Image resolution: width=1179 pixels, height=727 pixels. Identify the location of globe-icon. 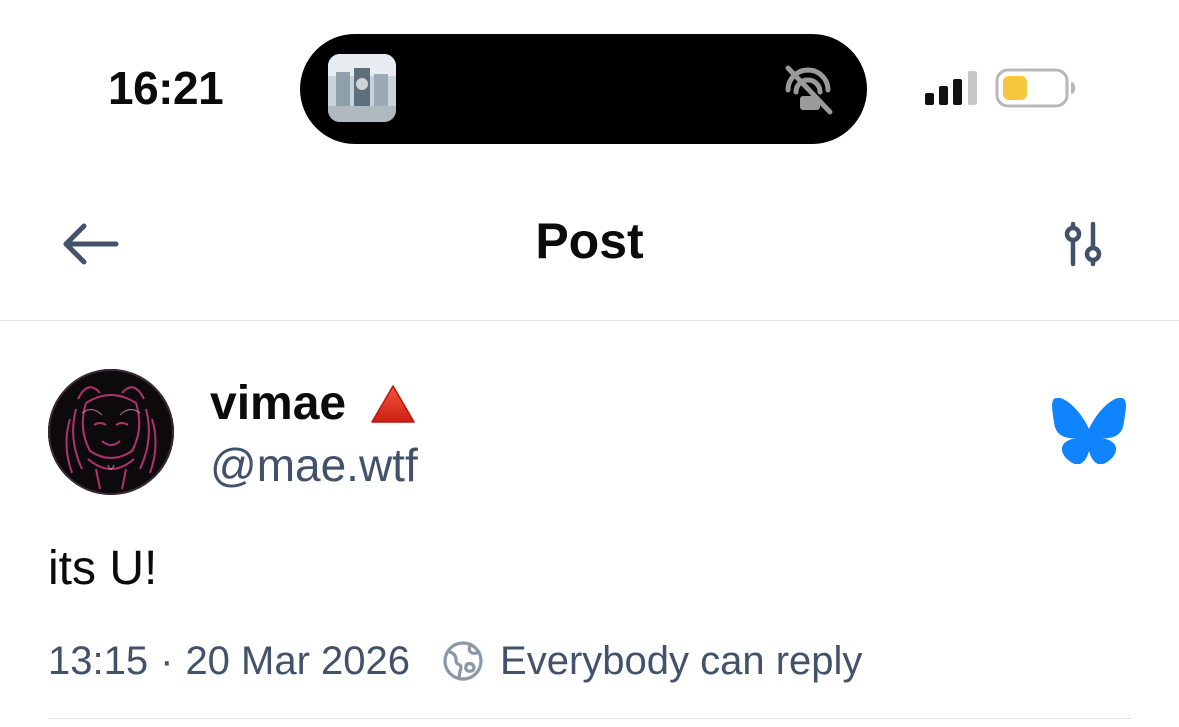
(463, 661).